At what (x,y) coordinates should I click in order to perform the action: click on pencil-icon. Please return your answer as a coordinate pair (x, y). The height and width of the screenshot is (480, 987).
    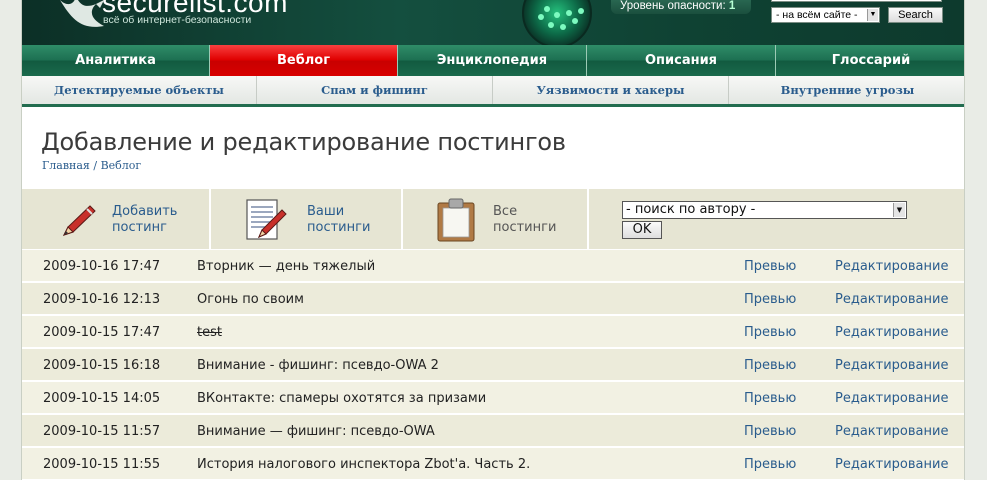
    Looking at the image, I should click on (79, 220).